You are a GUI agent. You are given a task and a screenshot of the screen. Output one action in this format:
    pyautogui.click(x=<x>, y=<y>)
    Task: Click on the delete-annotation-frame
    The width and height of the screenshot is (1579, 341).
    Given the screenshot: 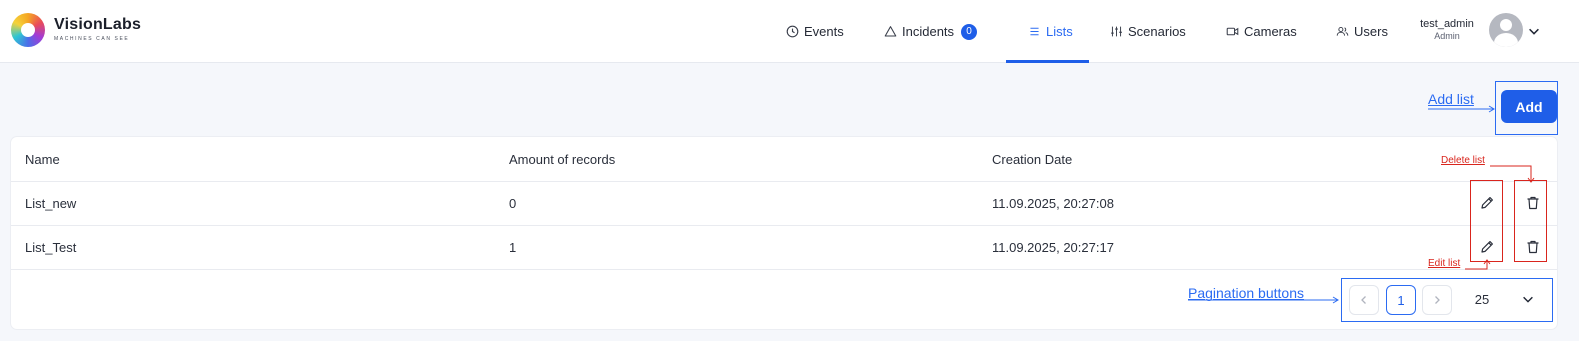 What is the action you would take?
    pyautogui.click(x=1530, y=221)
    